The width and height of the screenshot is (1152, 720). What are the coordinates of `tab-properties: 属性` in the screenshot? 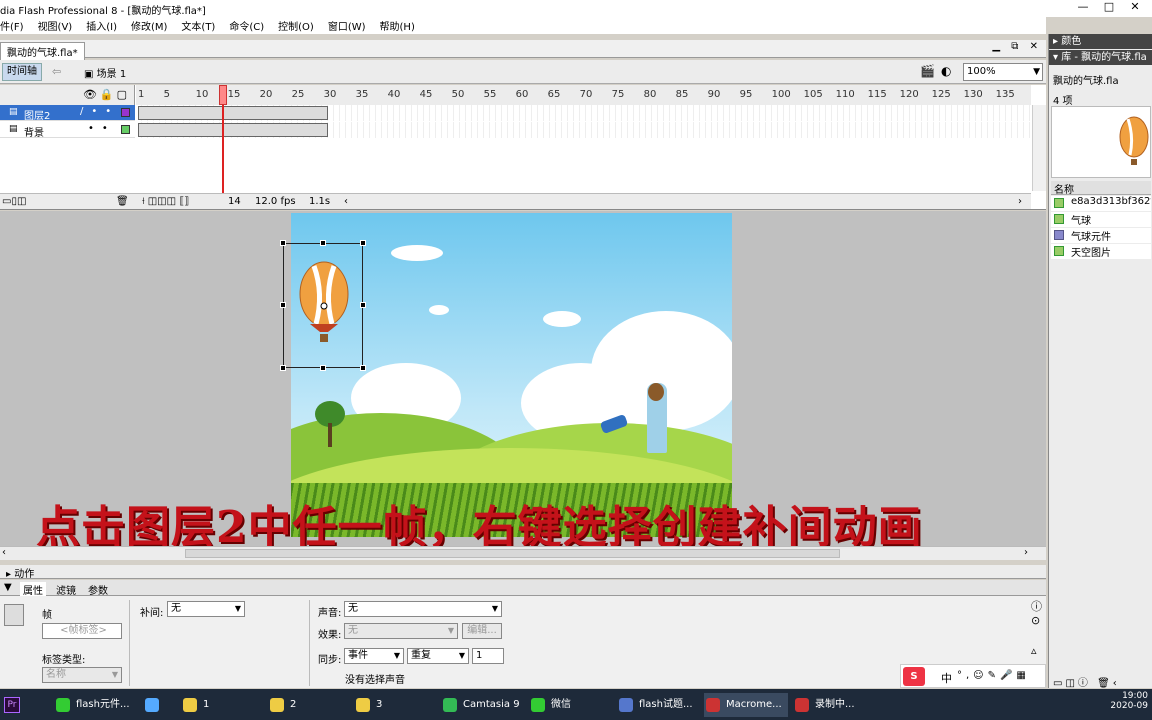 It's located at (33, 589).